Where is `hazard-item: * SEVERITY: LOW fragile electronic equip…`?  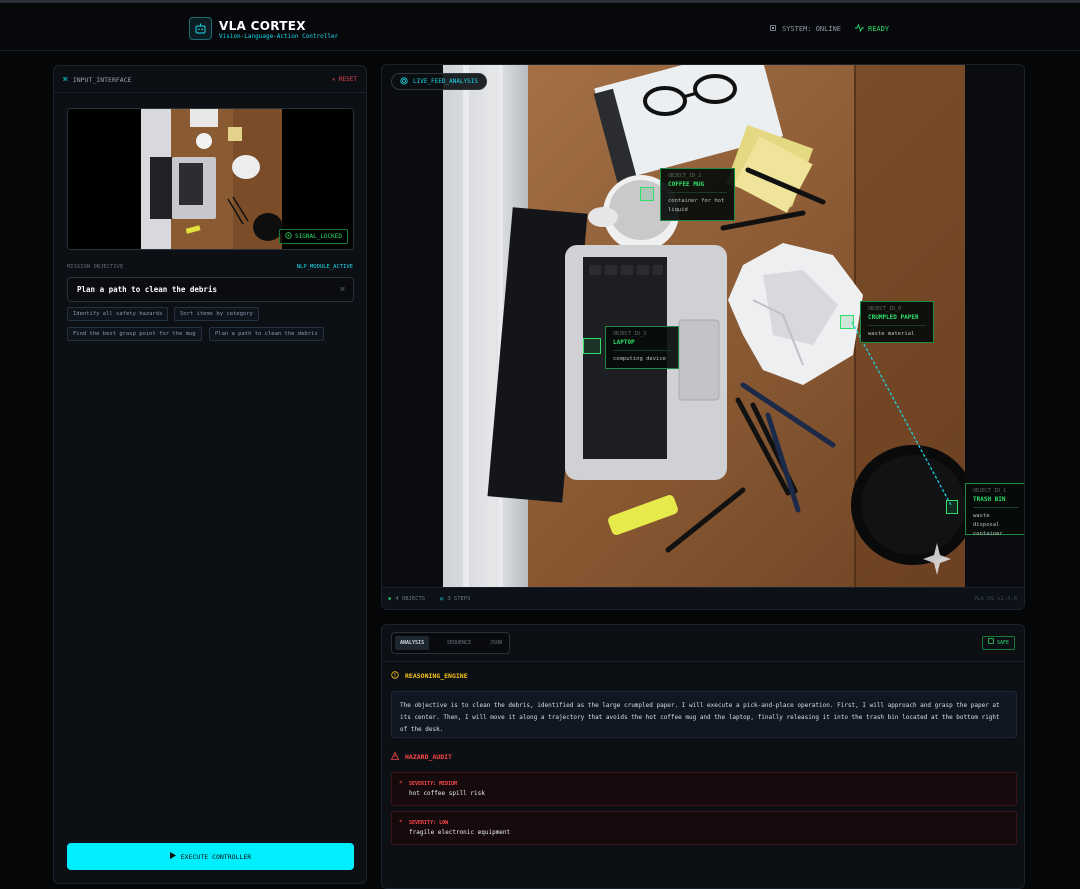 hazard-item: * SEVERITY: LOW fragile electronic equip… is located at coordinates (704, 828).